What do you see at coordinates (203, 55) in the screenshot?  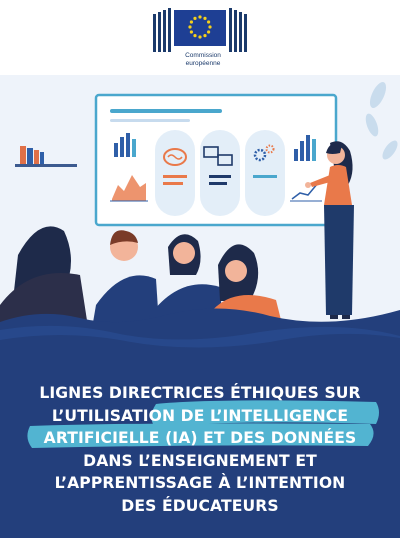 I see `logo-line-1: Commission` at bounding box center [203, 55].